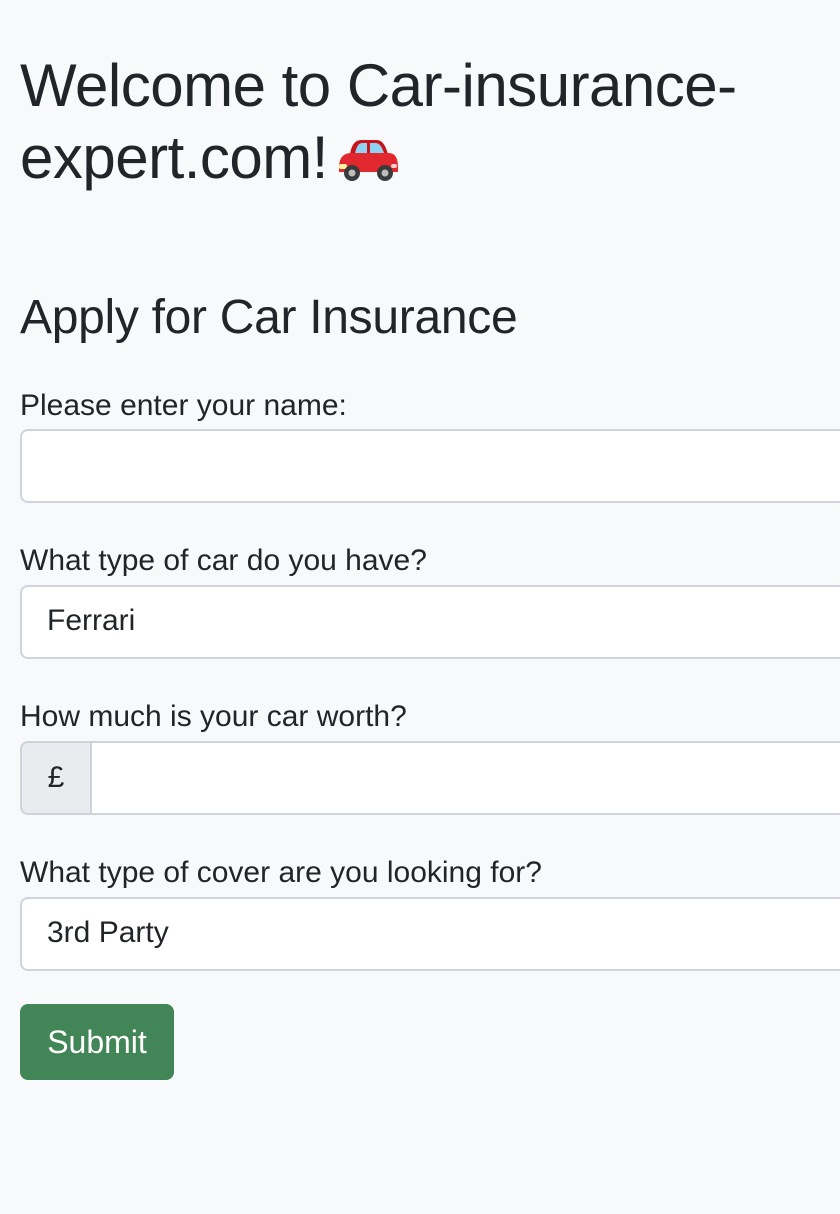 This screenshot has width=840, height=1214. Describe the element at coordinates (223, 560) in the screenshot. I see `car-type-label: What type of car do you have?` at that location.